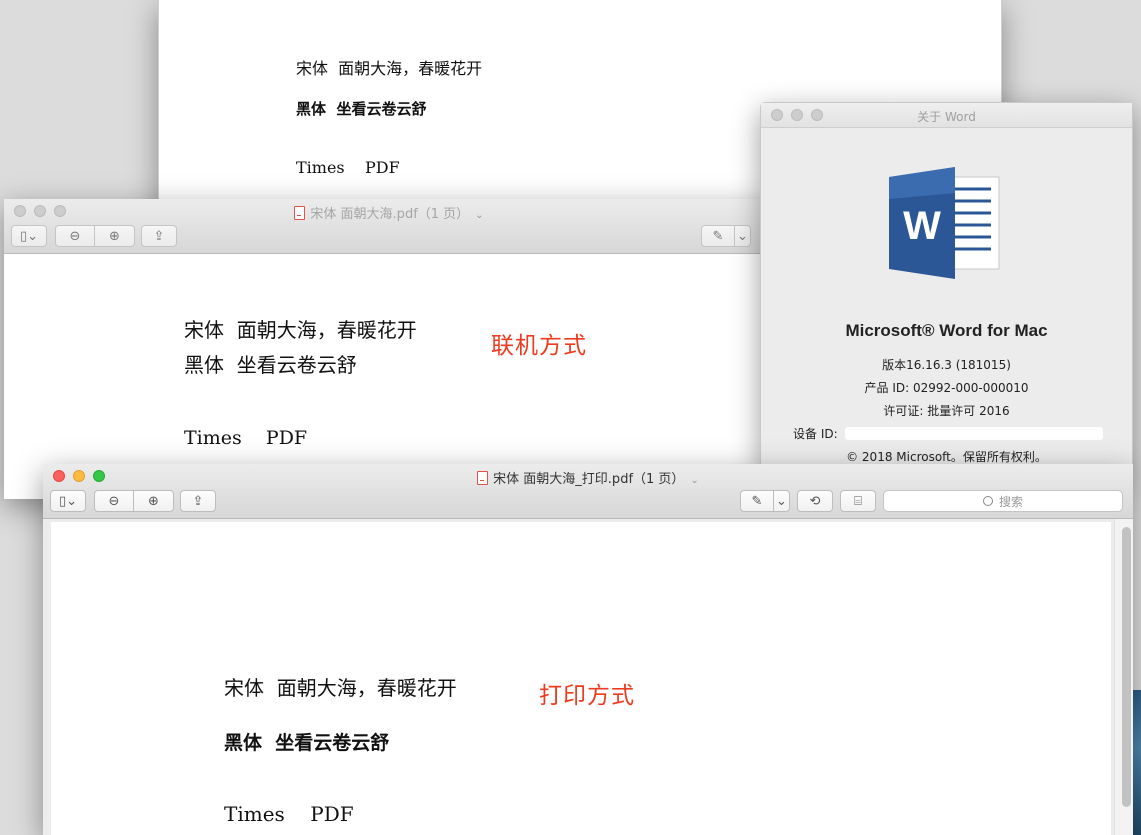 Image resolution: width=1141 pixels, height=835 pixels. What do you see at coordinates (944, 223) in the screenshot?
I see `word-logo-icon: W` at bounding box center [944, 223].